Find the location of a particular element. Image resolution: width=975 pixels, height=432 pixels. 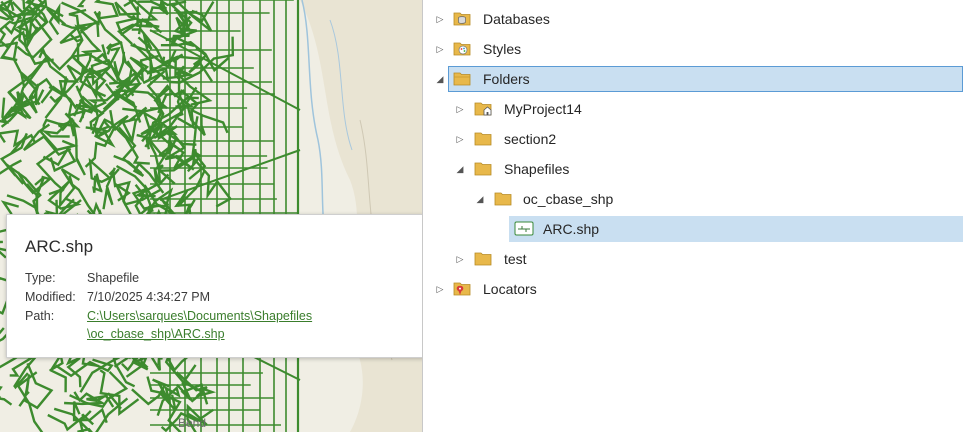

tree-item-label: oc_cbase_shp is located at coordinates (568, 199).